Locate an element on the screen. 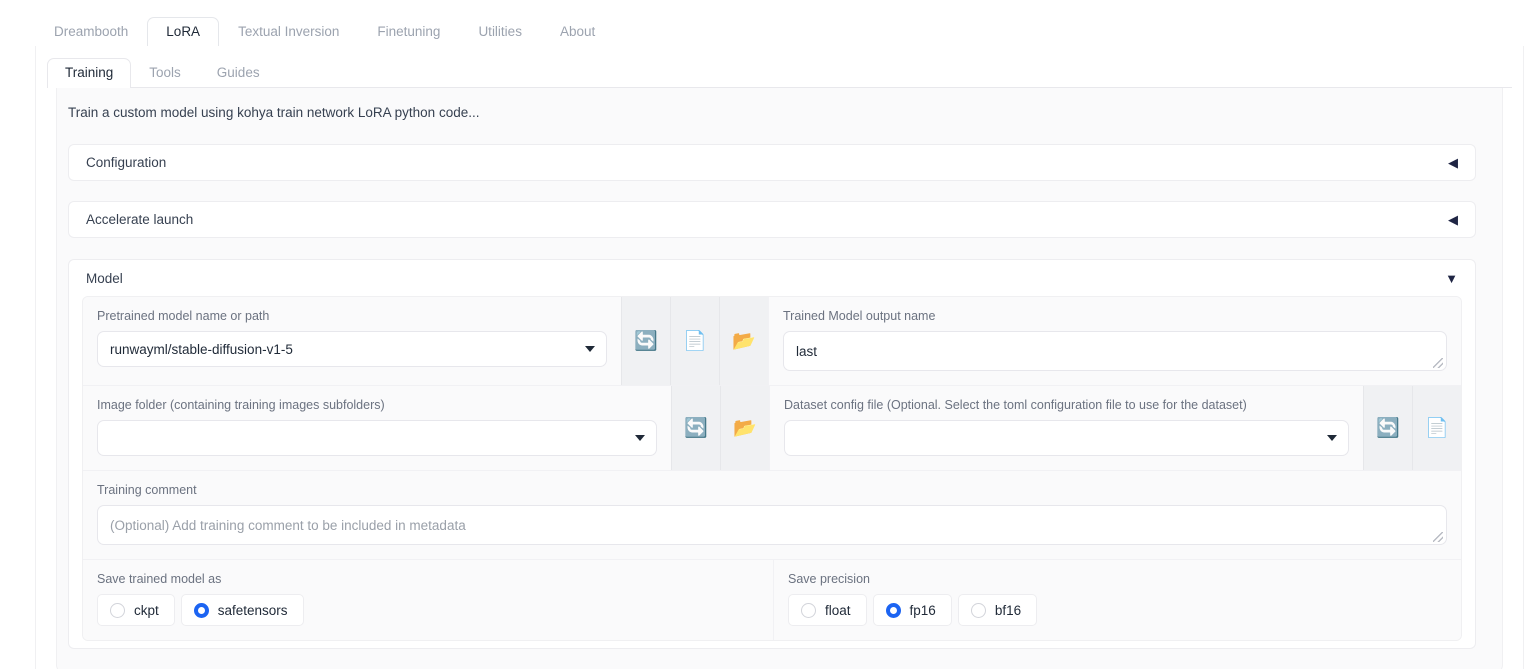  tab-guides: Guides is located at coordinates (238, 73).